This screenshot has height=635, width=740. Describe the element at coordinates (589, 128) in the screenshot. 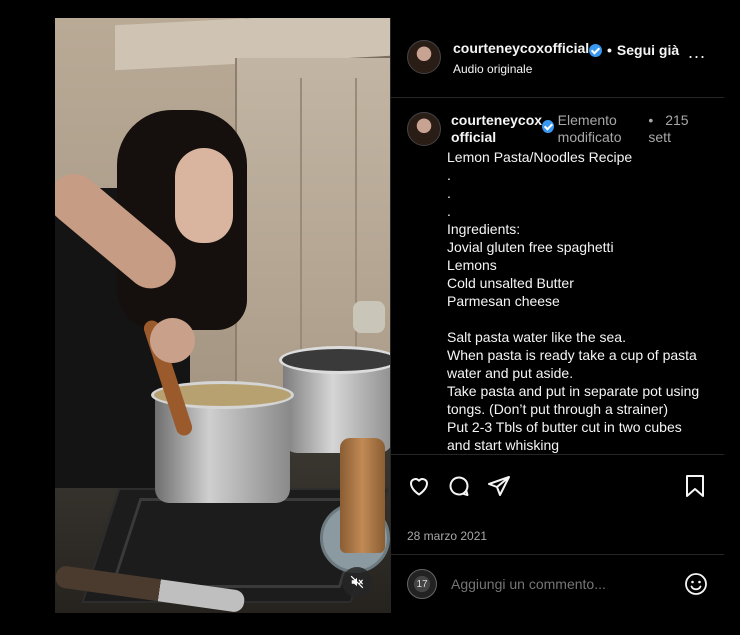

I see `edited-label: Elemento modificato` at that location.